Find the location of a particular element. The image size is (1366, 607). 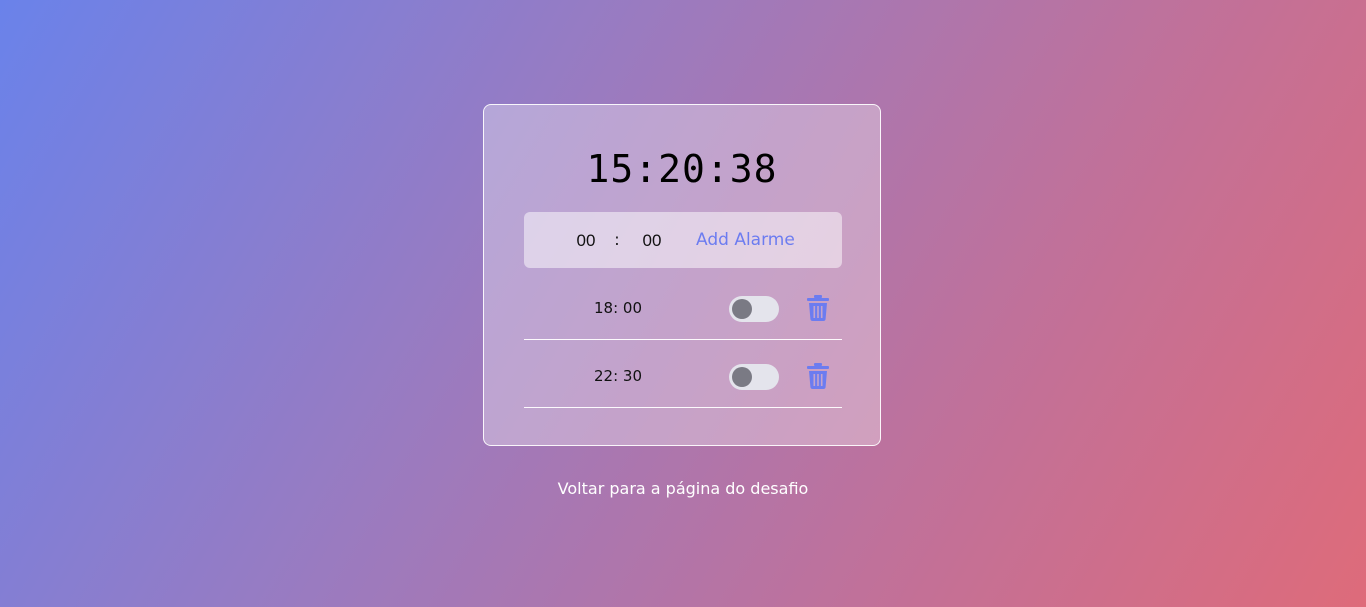

back-to-challenge-link: Voltar para a página do desafio is located at coordinates (683, 488).